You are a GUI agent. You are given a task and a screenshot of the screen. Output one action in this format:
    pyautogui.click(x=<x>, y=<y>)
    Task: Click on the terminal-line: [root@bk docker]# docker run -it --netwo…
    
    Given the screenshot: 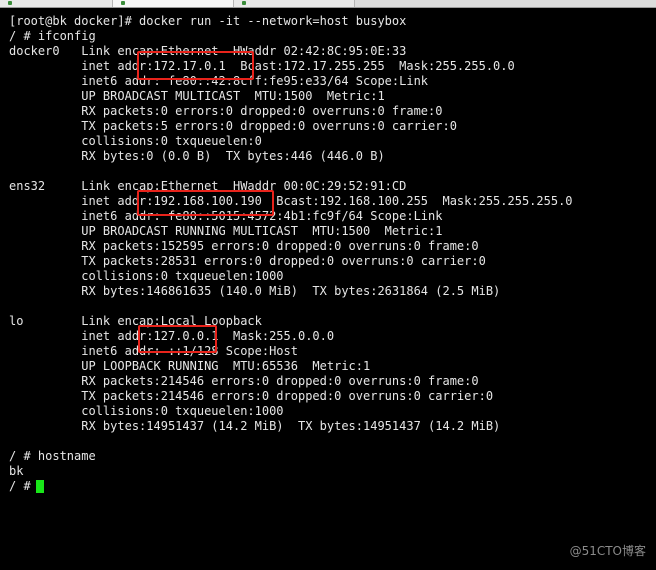 What is the action you would take?
    pyautogui.click(x=208, y=21)
    